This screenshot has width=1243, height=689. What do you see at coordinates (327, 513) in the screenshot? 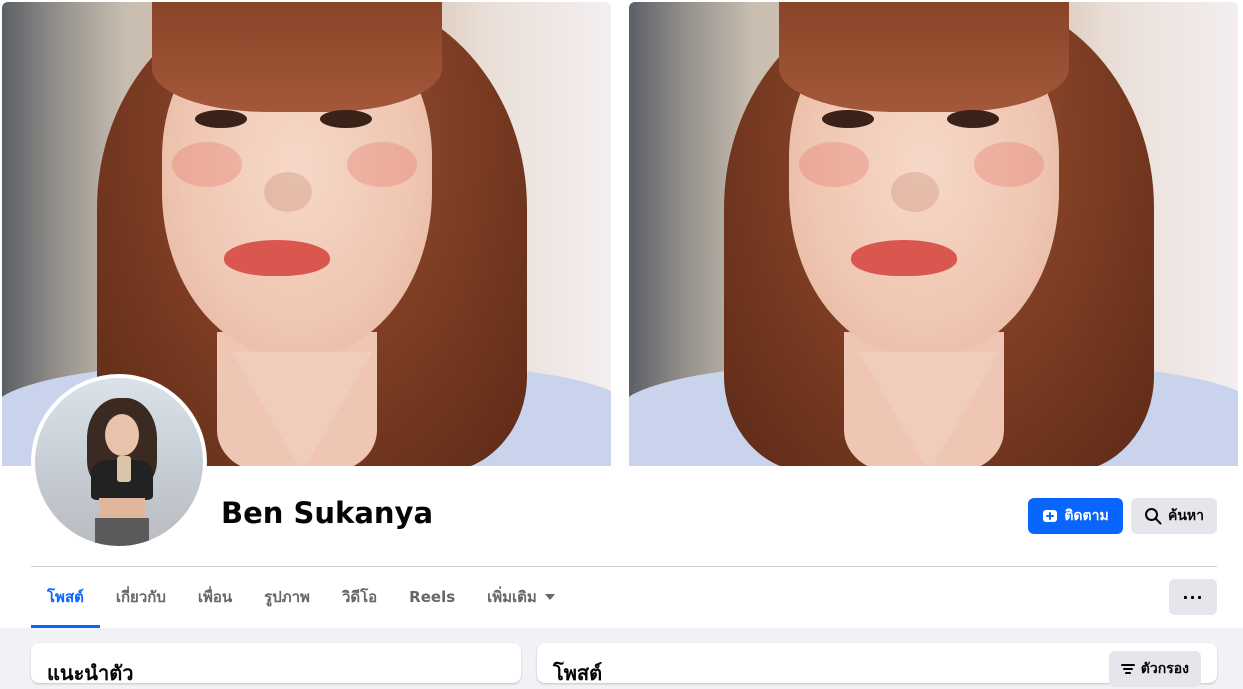
I see `profile-name: Ben Sukanya` at bounding box center [327, 513].